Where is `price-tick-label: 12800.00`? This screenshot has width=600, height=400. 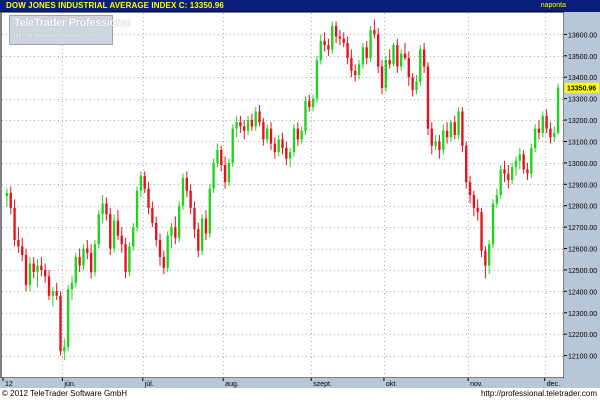 price-tick-label: 12800.00 is located at coordinates (582, 207).